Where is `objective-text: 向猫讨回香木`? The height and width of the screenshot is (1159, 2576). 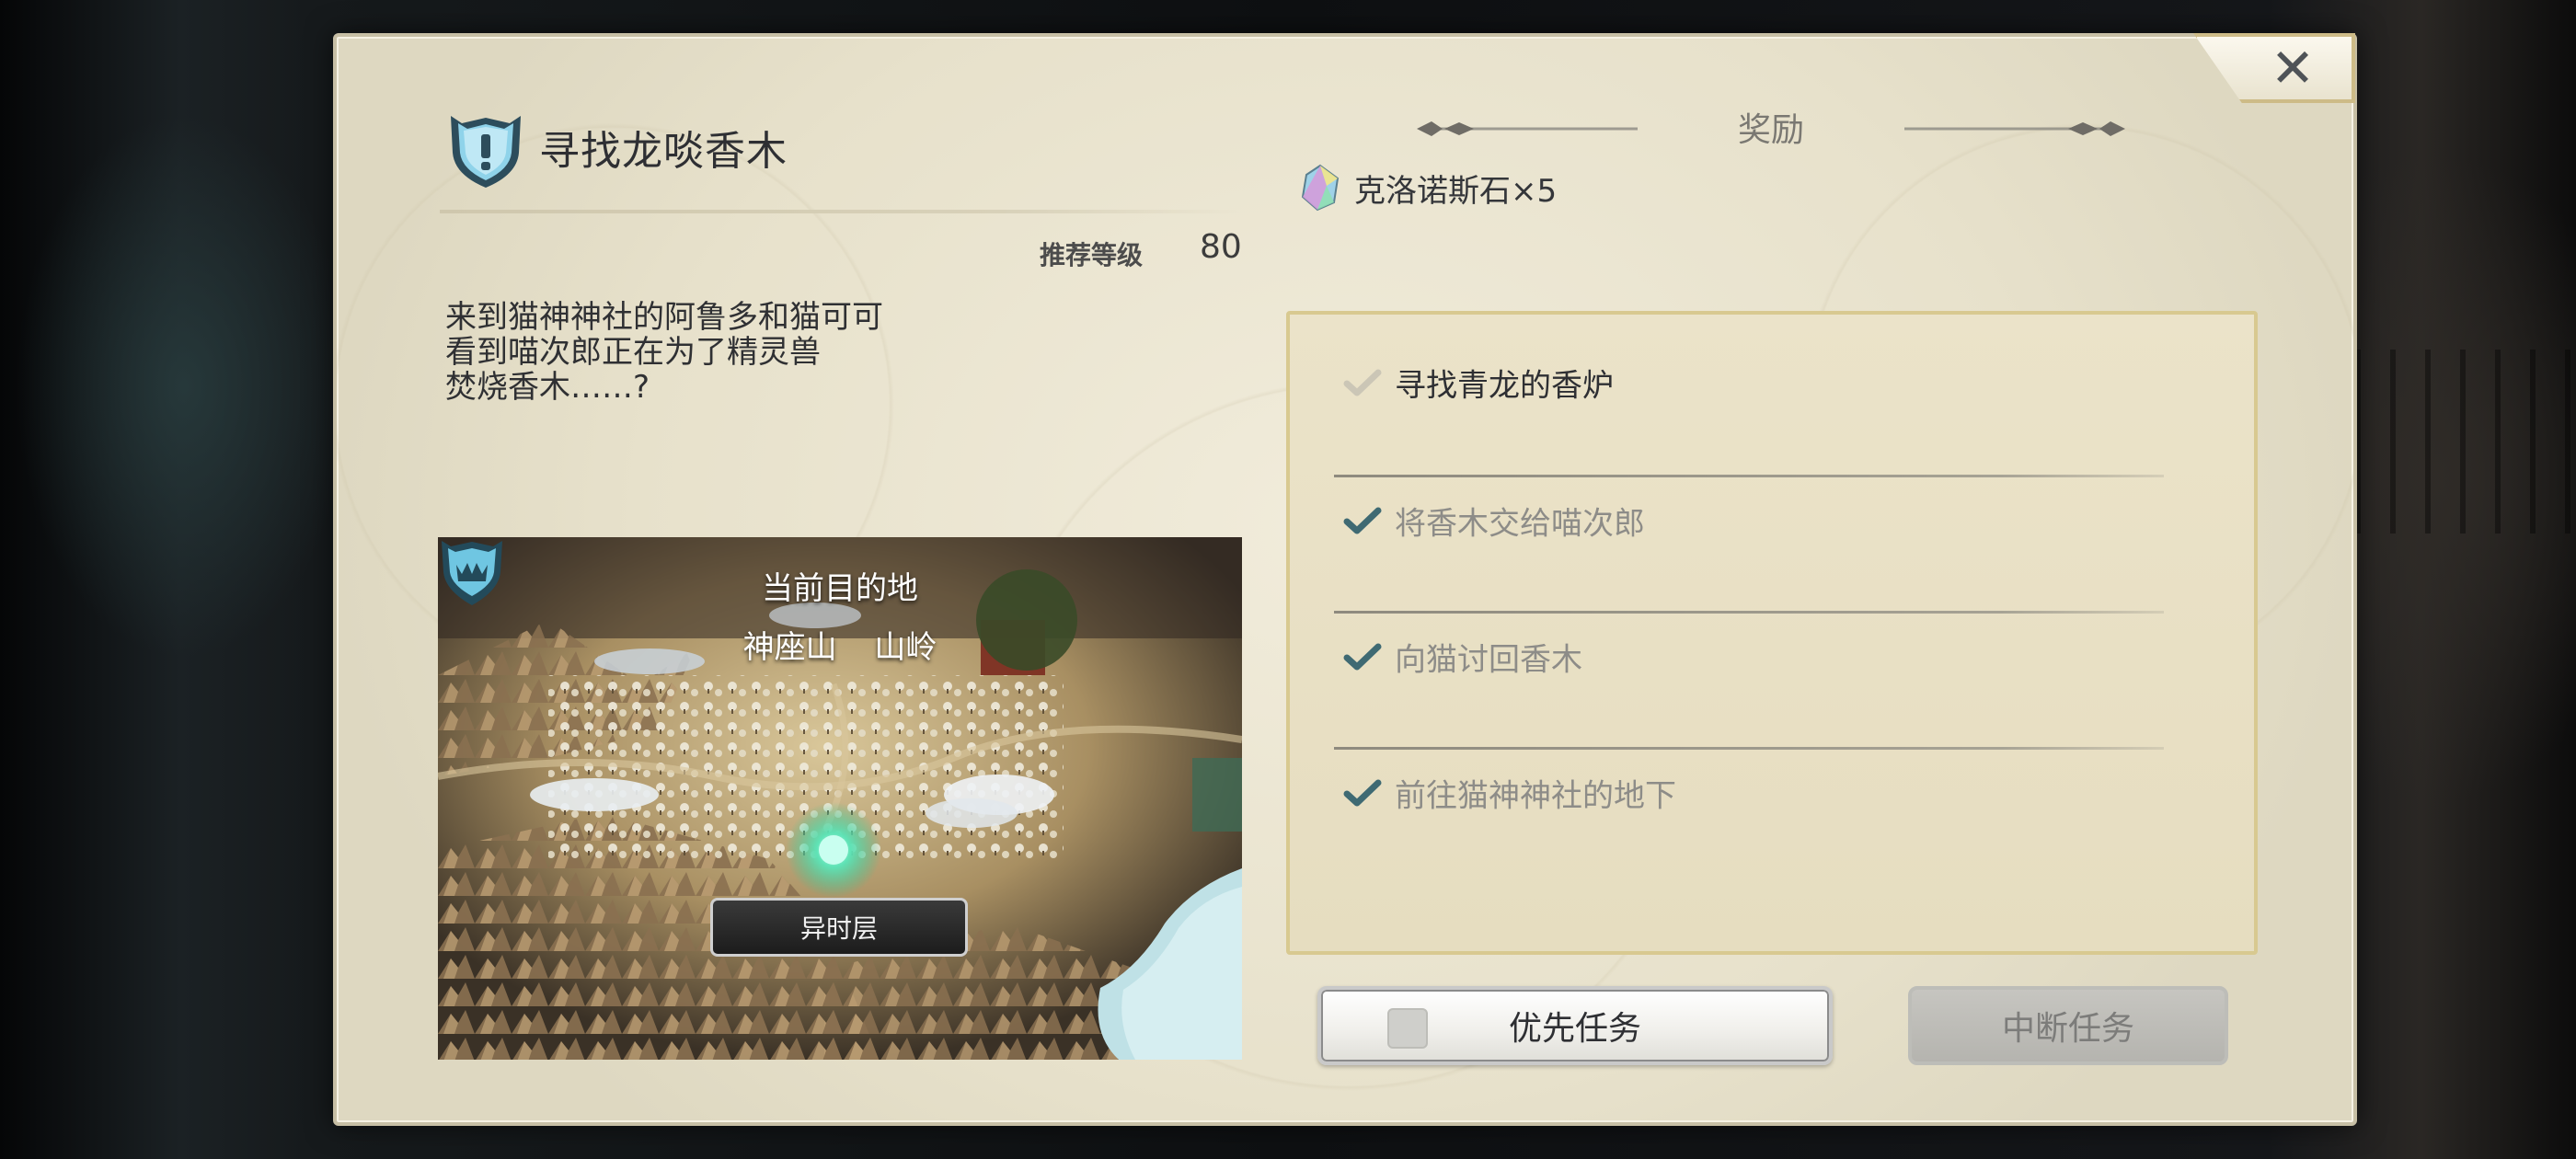
objective-text: 向猫讨回香木 is located at coordinates (1488, 660).